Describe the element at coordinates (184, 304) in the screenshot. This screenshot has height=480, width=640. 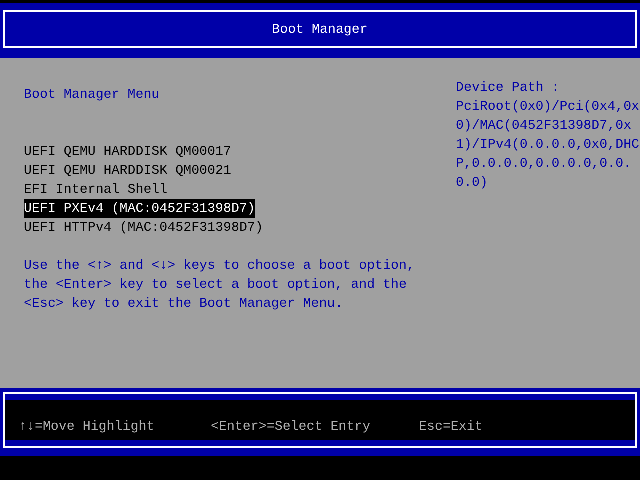
I see `help-text: <Esc> key to exit the Boot Manager Menu.` at that location.